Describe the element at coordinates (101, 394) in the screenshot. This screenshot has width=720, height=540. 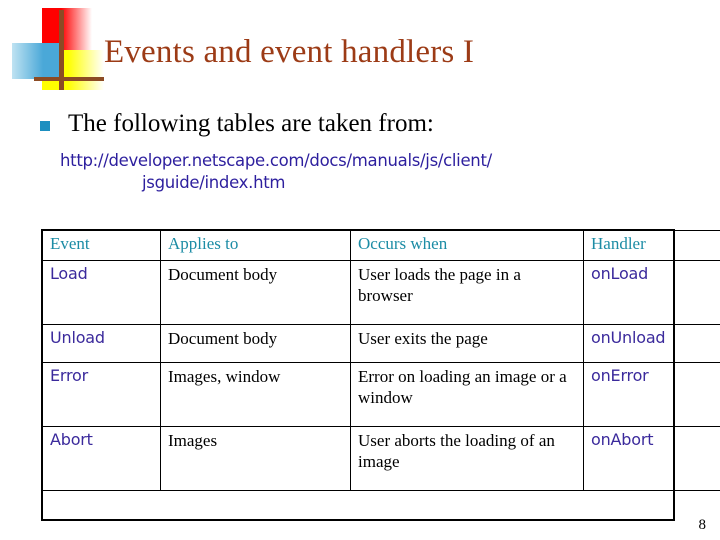
I see `cell-event: Error` at that location.